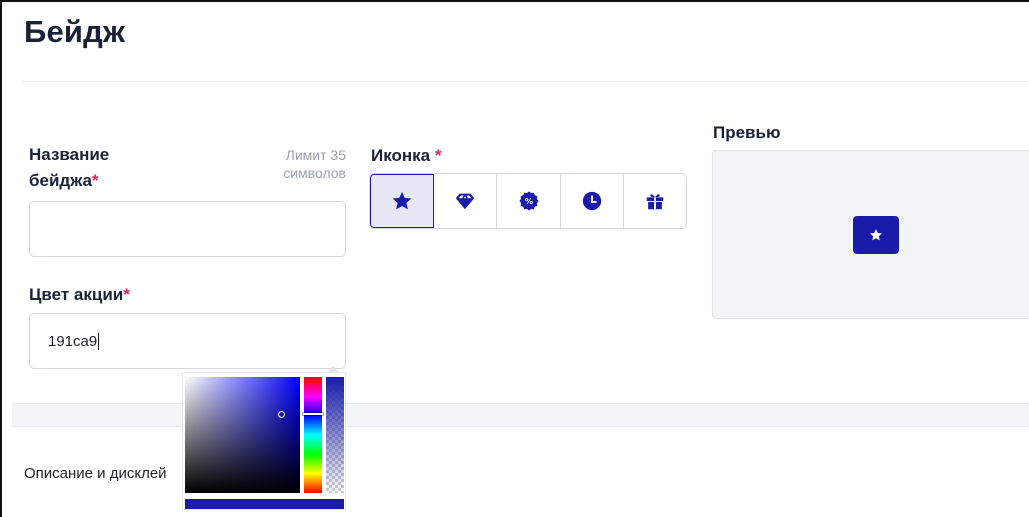 The height and width of the screenshot is (517, 1029). Describe the element at coordinates (95, 473) in the screenshot. I see `description-section-label: Описание и дисклей` at that location.